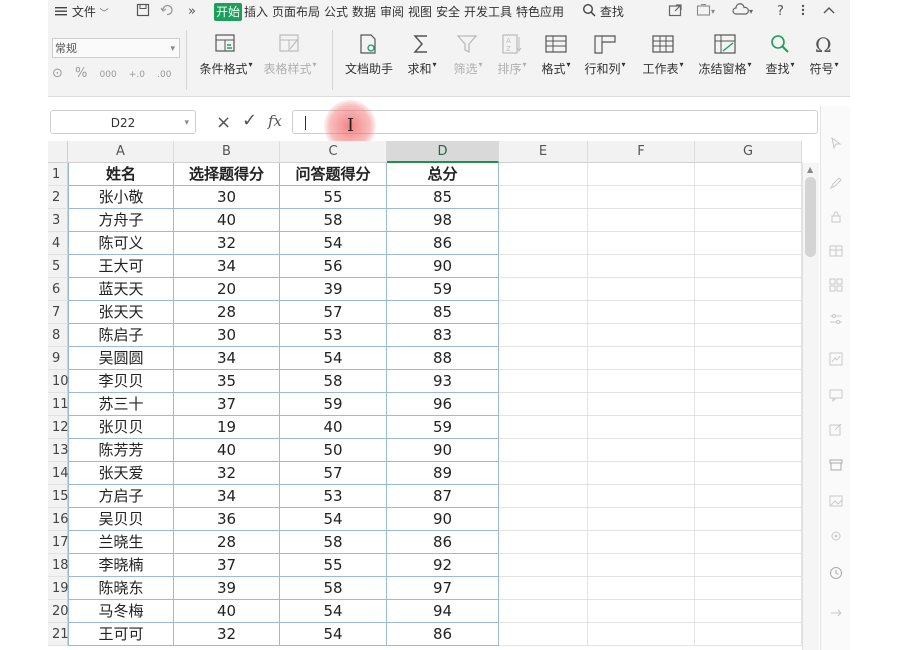  I want to click on table-cell: 98, so click(443, 220).